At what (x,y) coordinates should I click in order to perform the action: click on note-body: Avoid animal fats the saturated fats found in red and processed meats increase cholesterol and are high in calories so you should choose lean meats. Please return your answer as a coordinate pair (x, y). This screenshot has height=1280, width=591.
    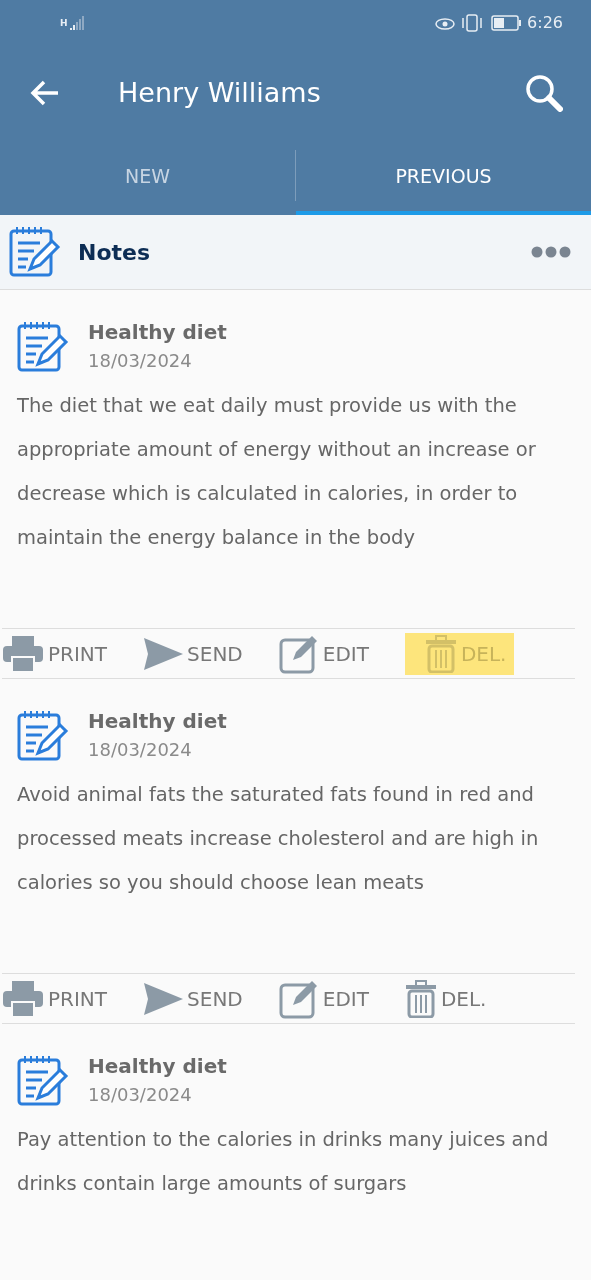
    Looking at the image, I should click on (278, 839).